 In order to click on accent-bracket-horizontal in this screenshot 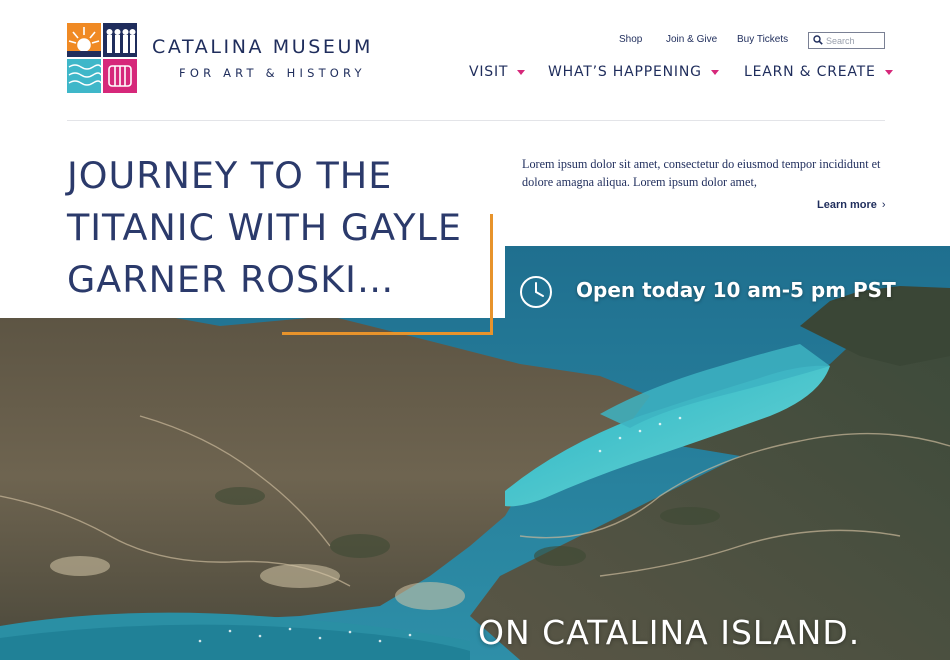, I will do `click(387, 333)`.